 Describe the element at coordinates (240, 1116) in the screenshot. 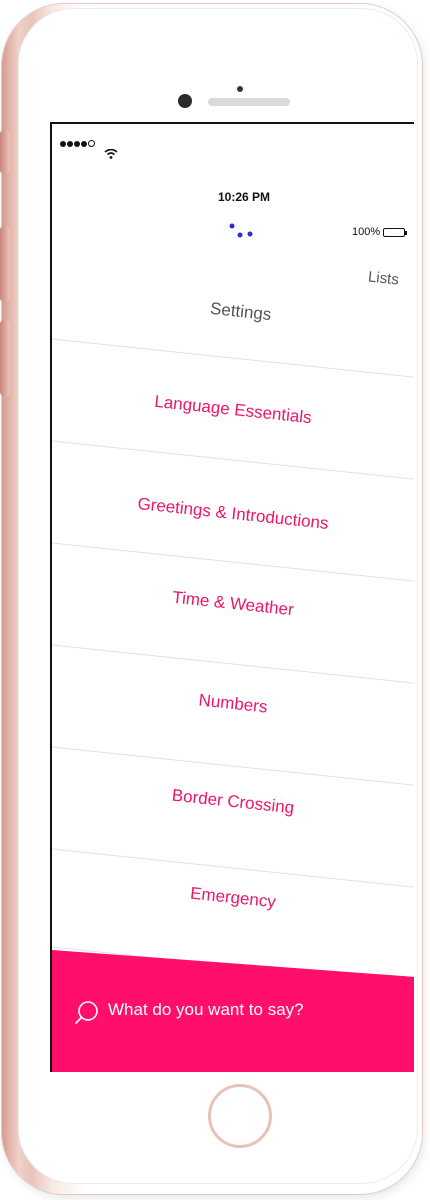

I see `home-button` at that location.